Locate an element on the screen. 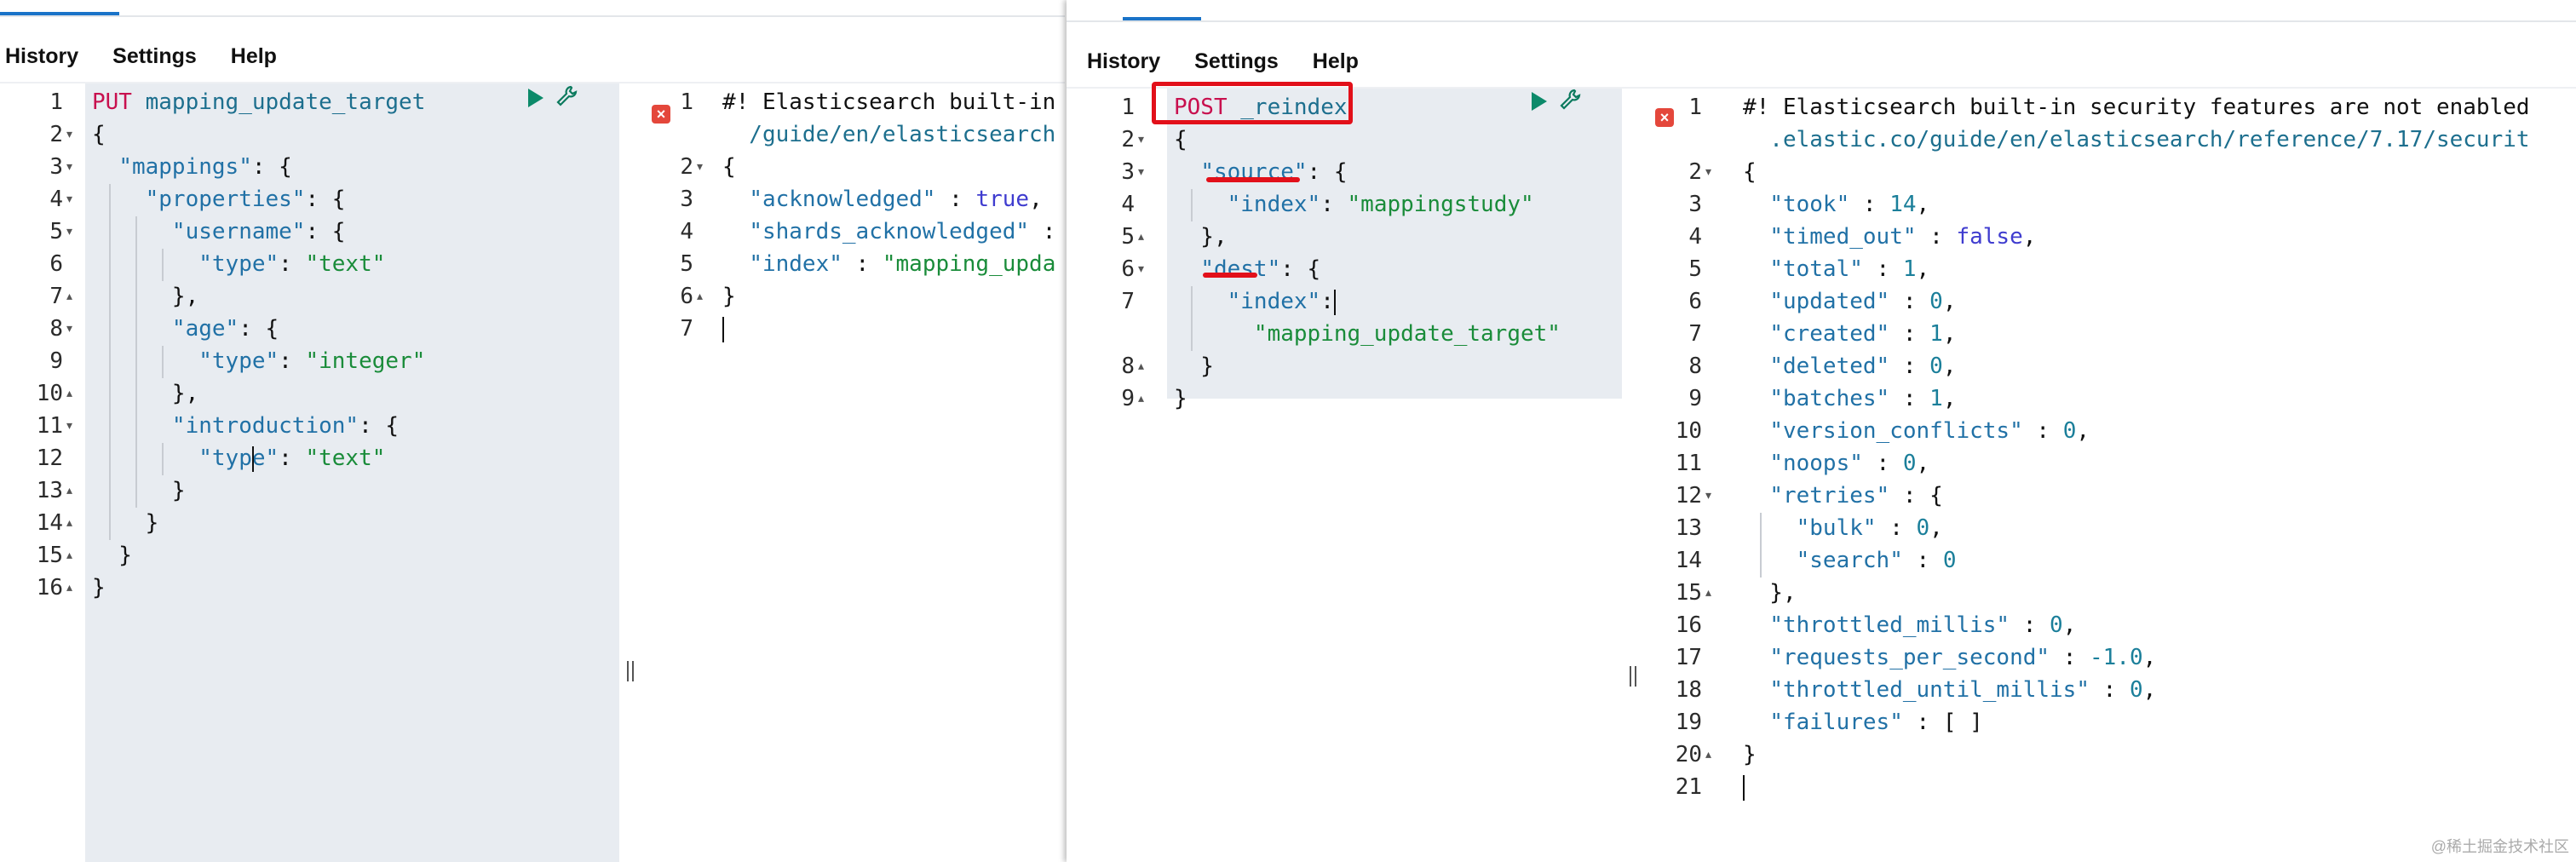 The image size is (2576, 862). code-token: "batches" is located at coordinates (1830, 398).